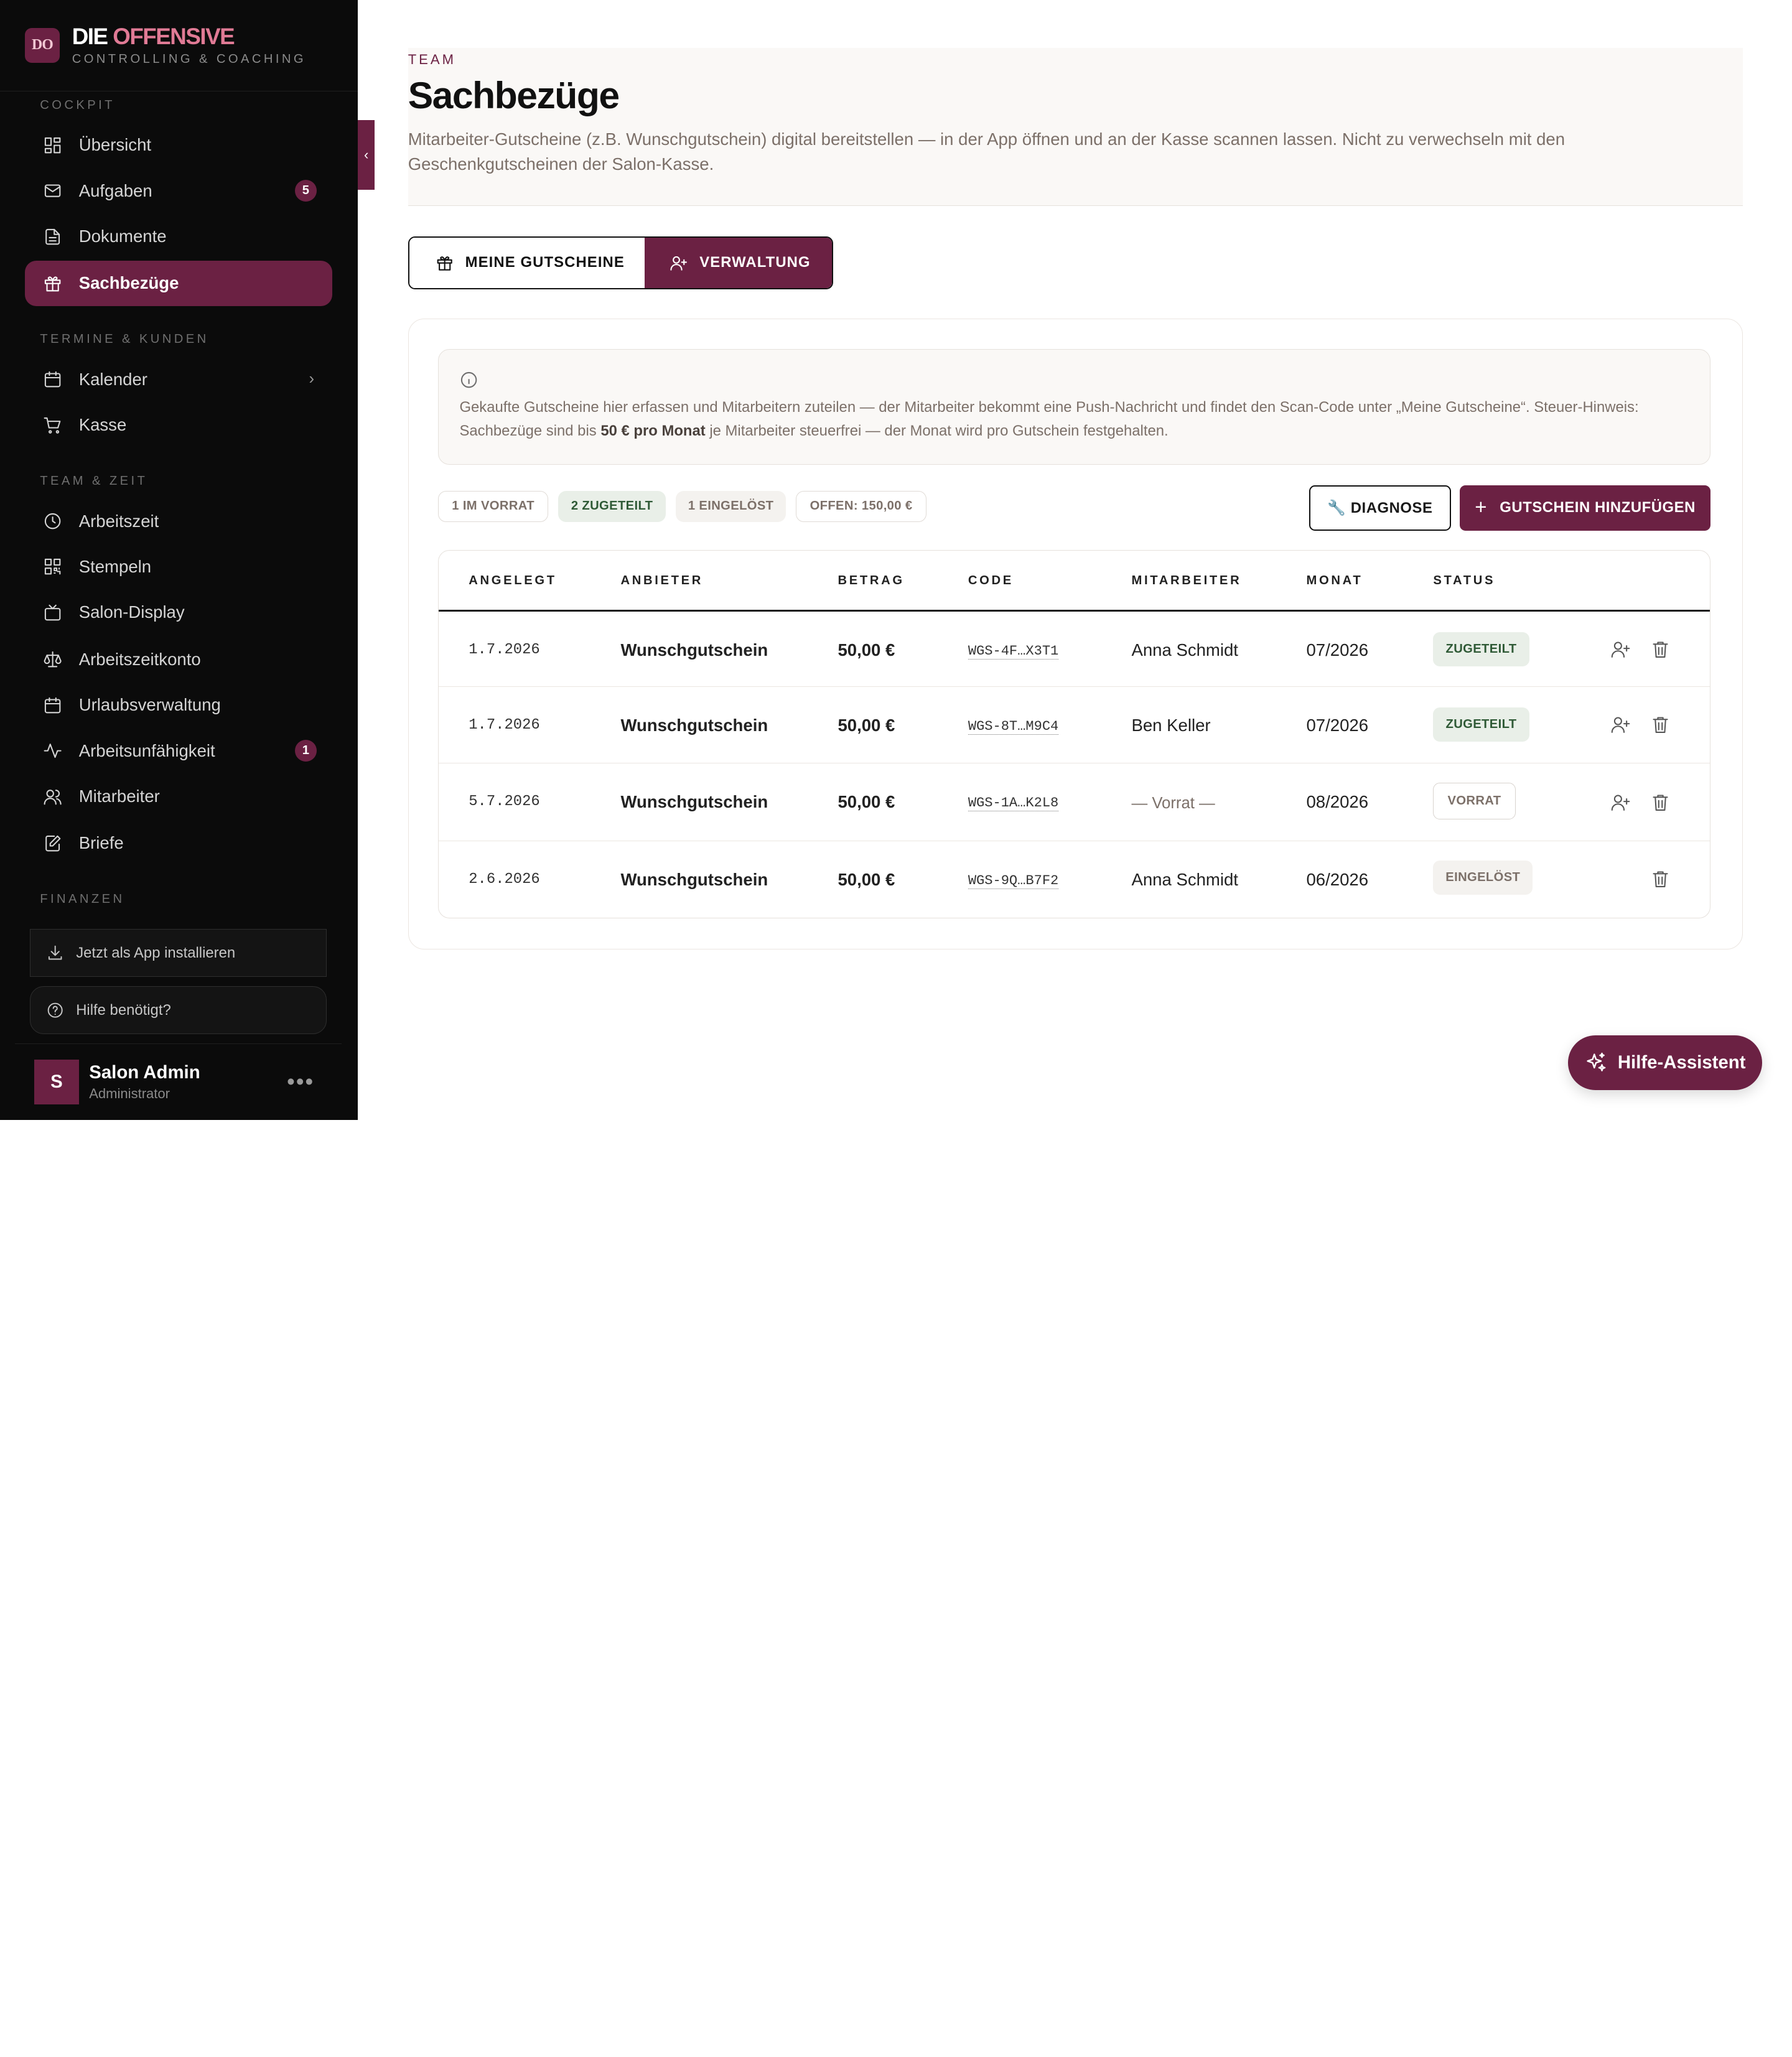  What do you see at coordinates (52, 236) in the screenshot?
I see `document-icon` at bounding box center [52, 236].